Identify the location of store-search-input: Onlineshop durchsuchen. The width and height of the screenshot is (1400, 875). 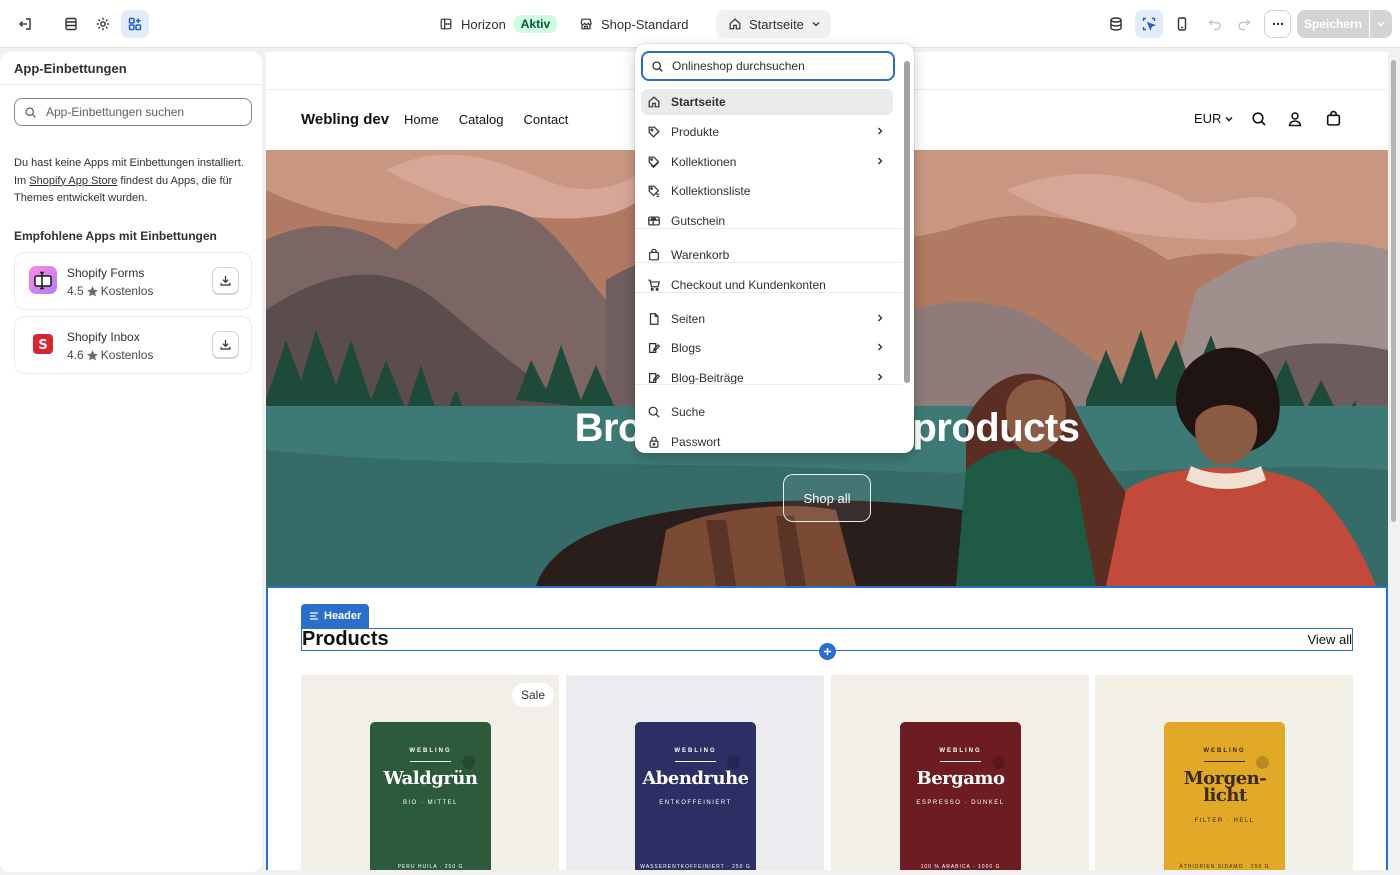
(768, 66).